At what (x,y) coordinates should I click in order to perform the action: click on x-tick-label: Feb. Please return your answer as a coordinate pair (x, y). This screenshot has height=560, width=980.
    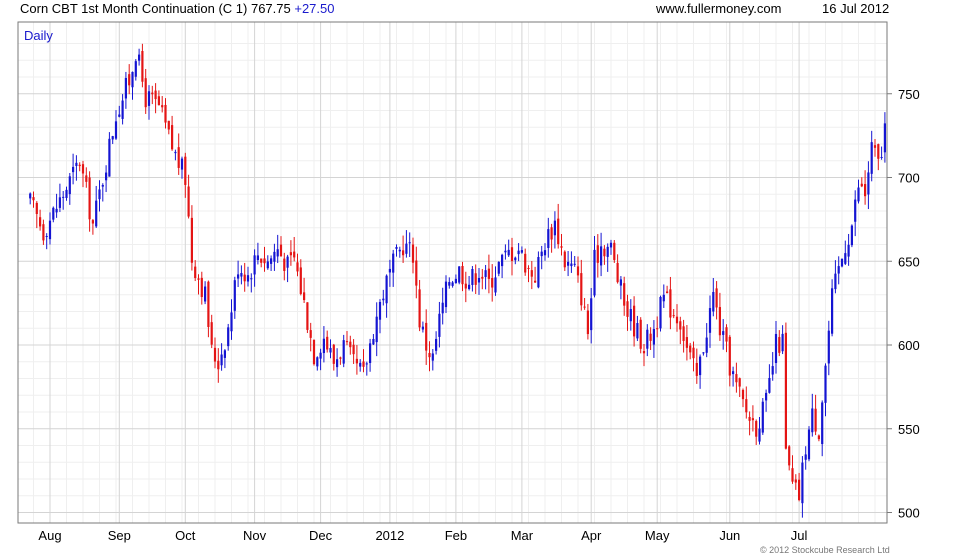
    Looking at the image, I should click on (456, 535).